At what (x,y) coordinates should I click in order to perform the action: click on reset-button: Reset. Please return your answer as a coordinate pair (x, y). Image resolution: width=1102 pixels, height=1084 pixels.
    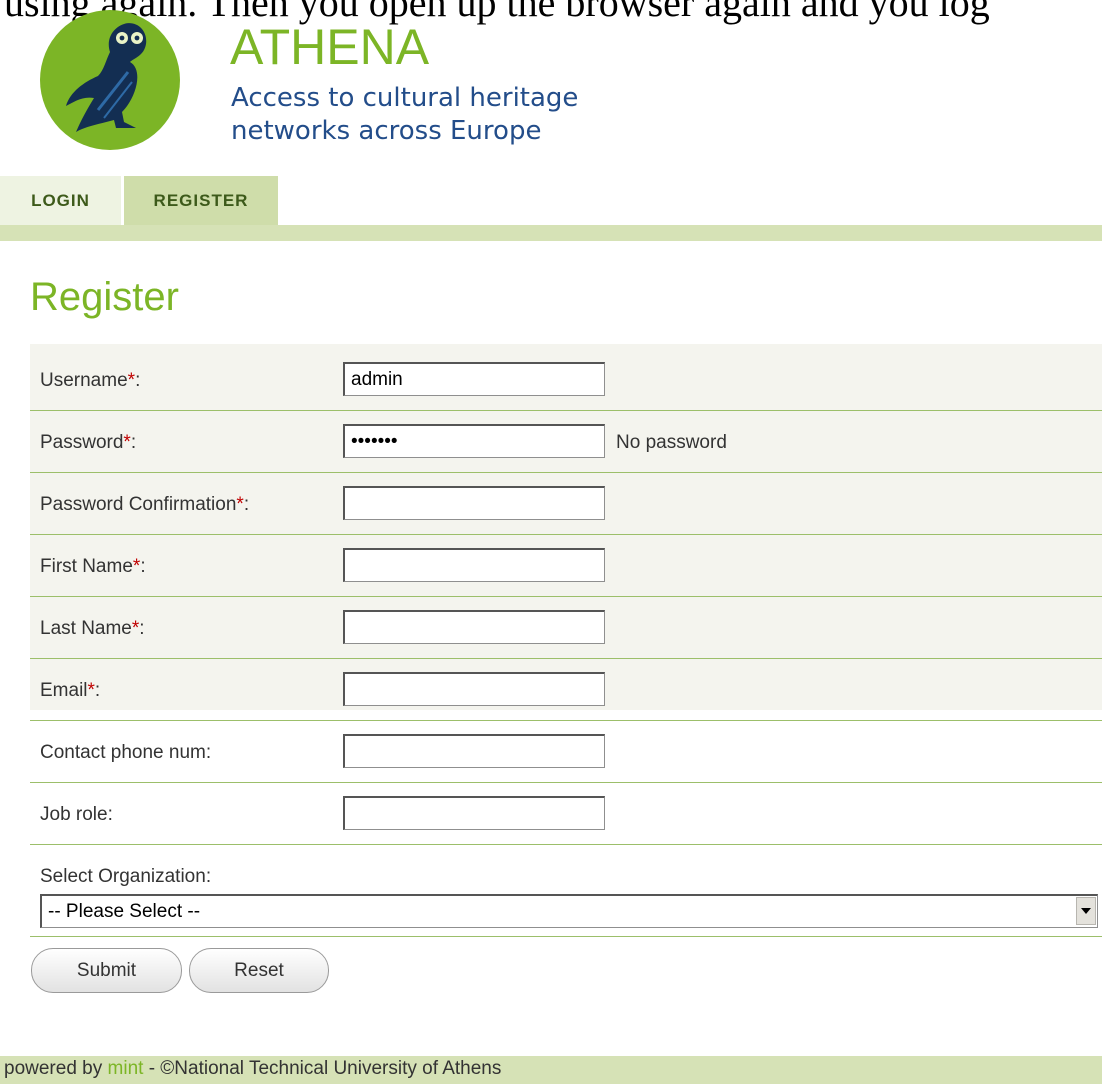
    Looking at the image, I should click on (259, 970).